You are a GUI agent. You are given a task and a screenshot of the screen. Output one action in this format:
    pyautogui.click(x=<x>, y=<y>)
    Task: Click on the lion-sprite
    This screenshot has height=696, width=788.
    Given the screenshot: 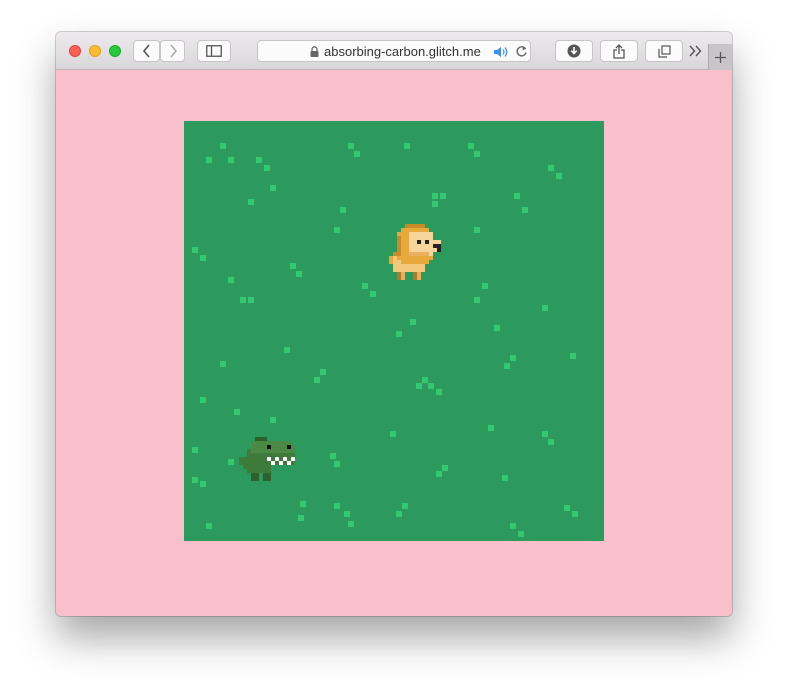 What is the action you would take?
    pyautogui.click(x=415, y=252)
    